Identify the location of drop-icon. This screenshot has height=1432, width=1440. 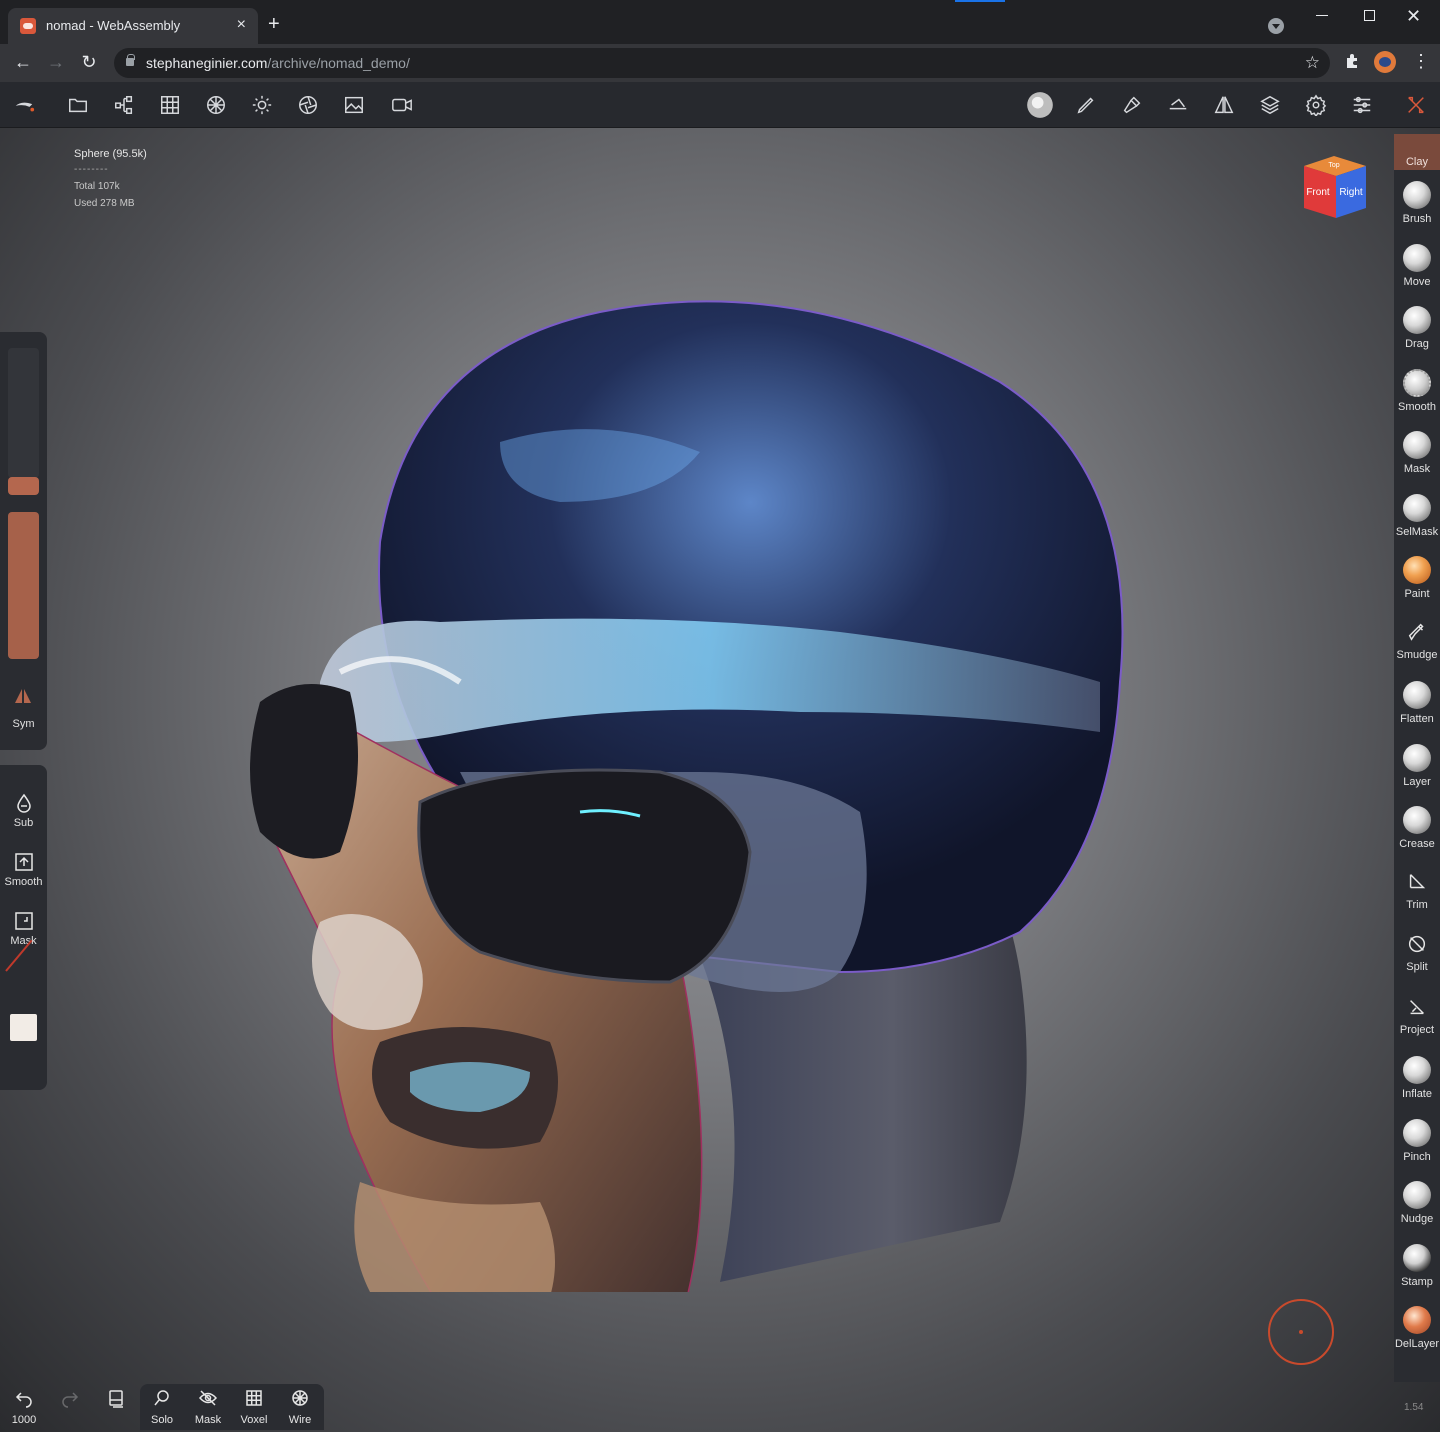
(23, 803).